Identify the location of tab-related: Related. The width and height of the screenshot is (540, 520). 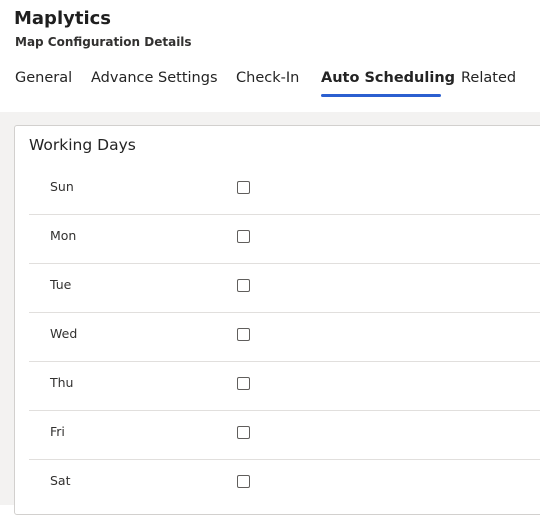
(488, 78).